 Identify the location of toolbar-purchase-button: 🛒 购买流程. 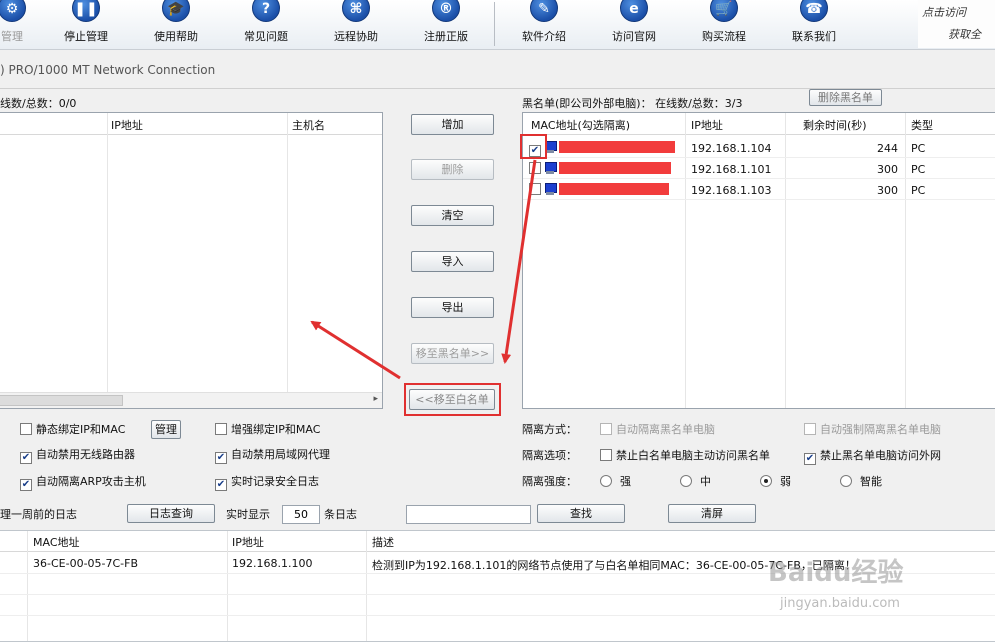
(724, 24).